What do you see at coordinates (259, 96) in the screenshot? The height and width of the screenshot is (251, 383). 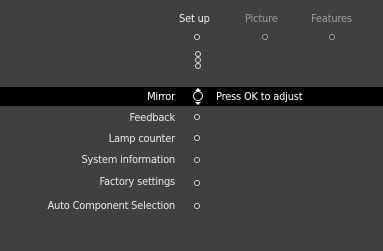 I see `adjust-hint: Press OK to adjust` at bounding box center [259, 96].